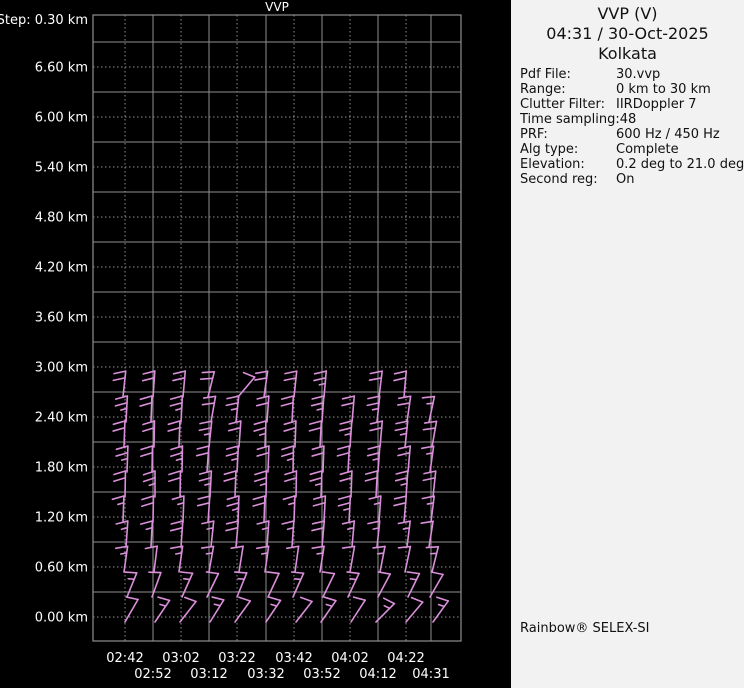 The image size is (744, 688). Describe the element at coordinates (570, 119) in the screenshot. I see `info-field-label: Time sampling:` at that location.